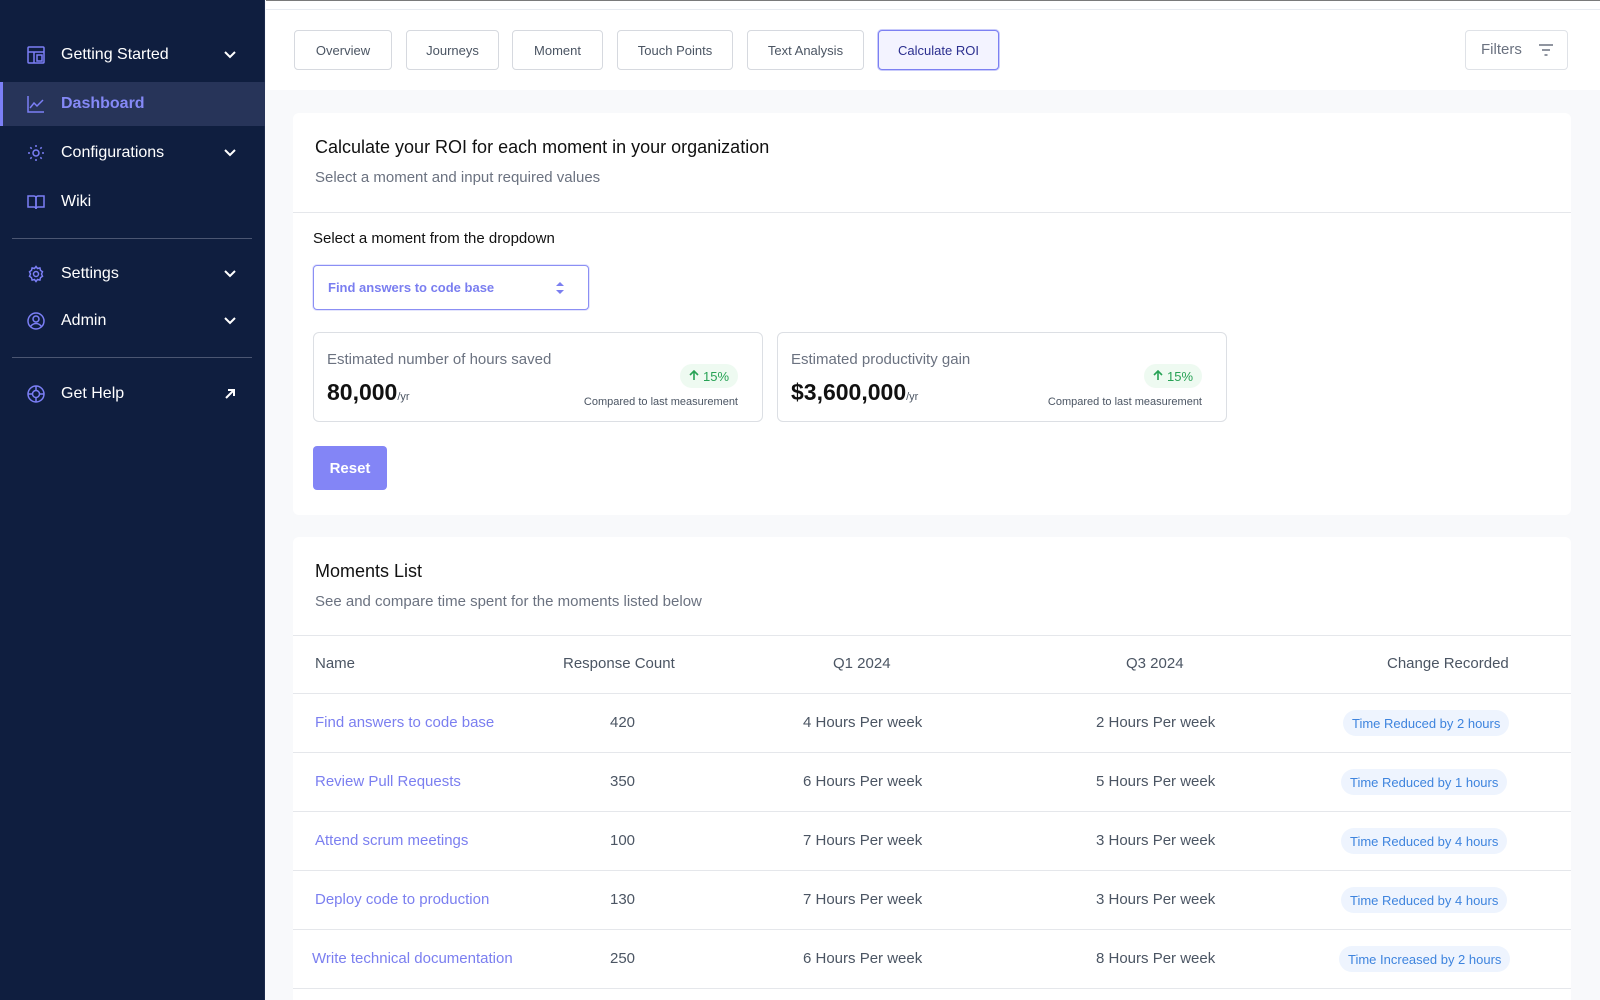  What do you see at coordinates (36, 55) in the screenshot?
I see `layout-icon` at bounding box center [36, 55].